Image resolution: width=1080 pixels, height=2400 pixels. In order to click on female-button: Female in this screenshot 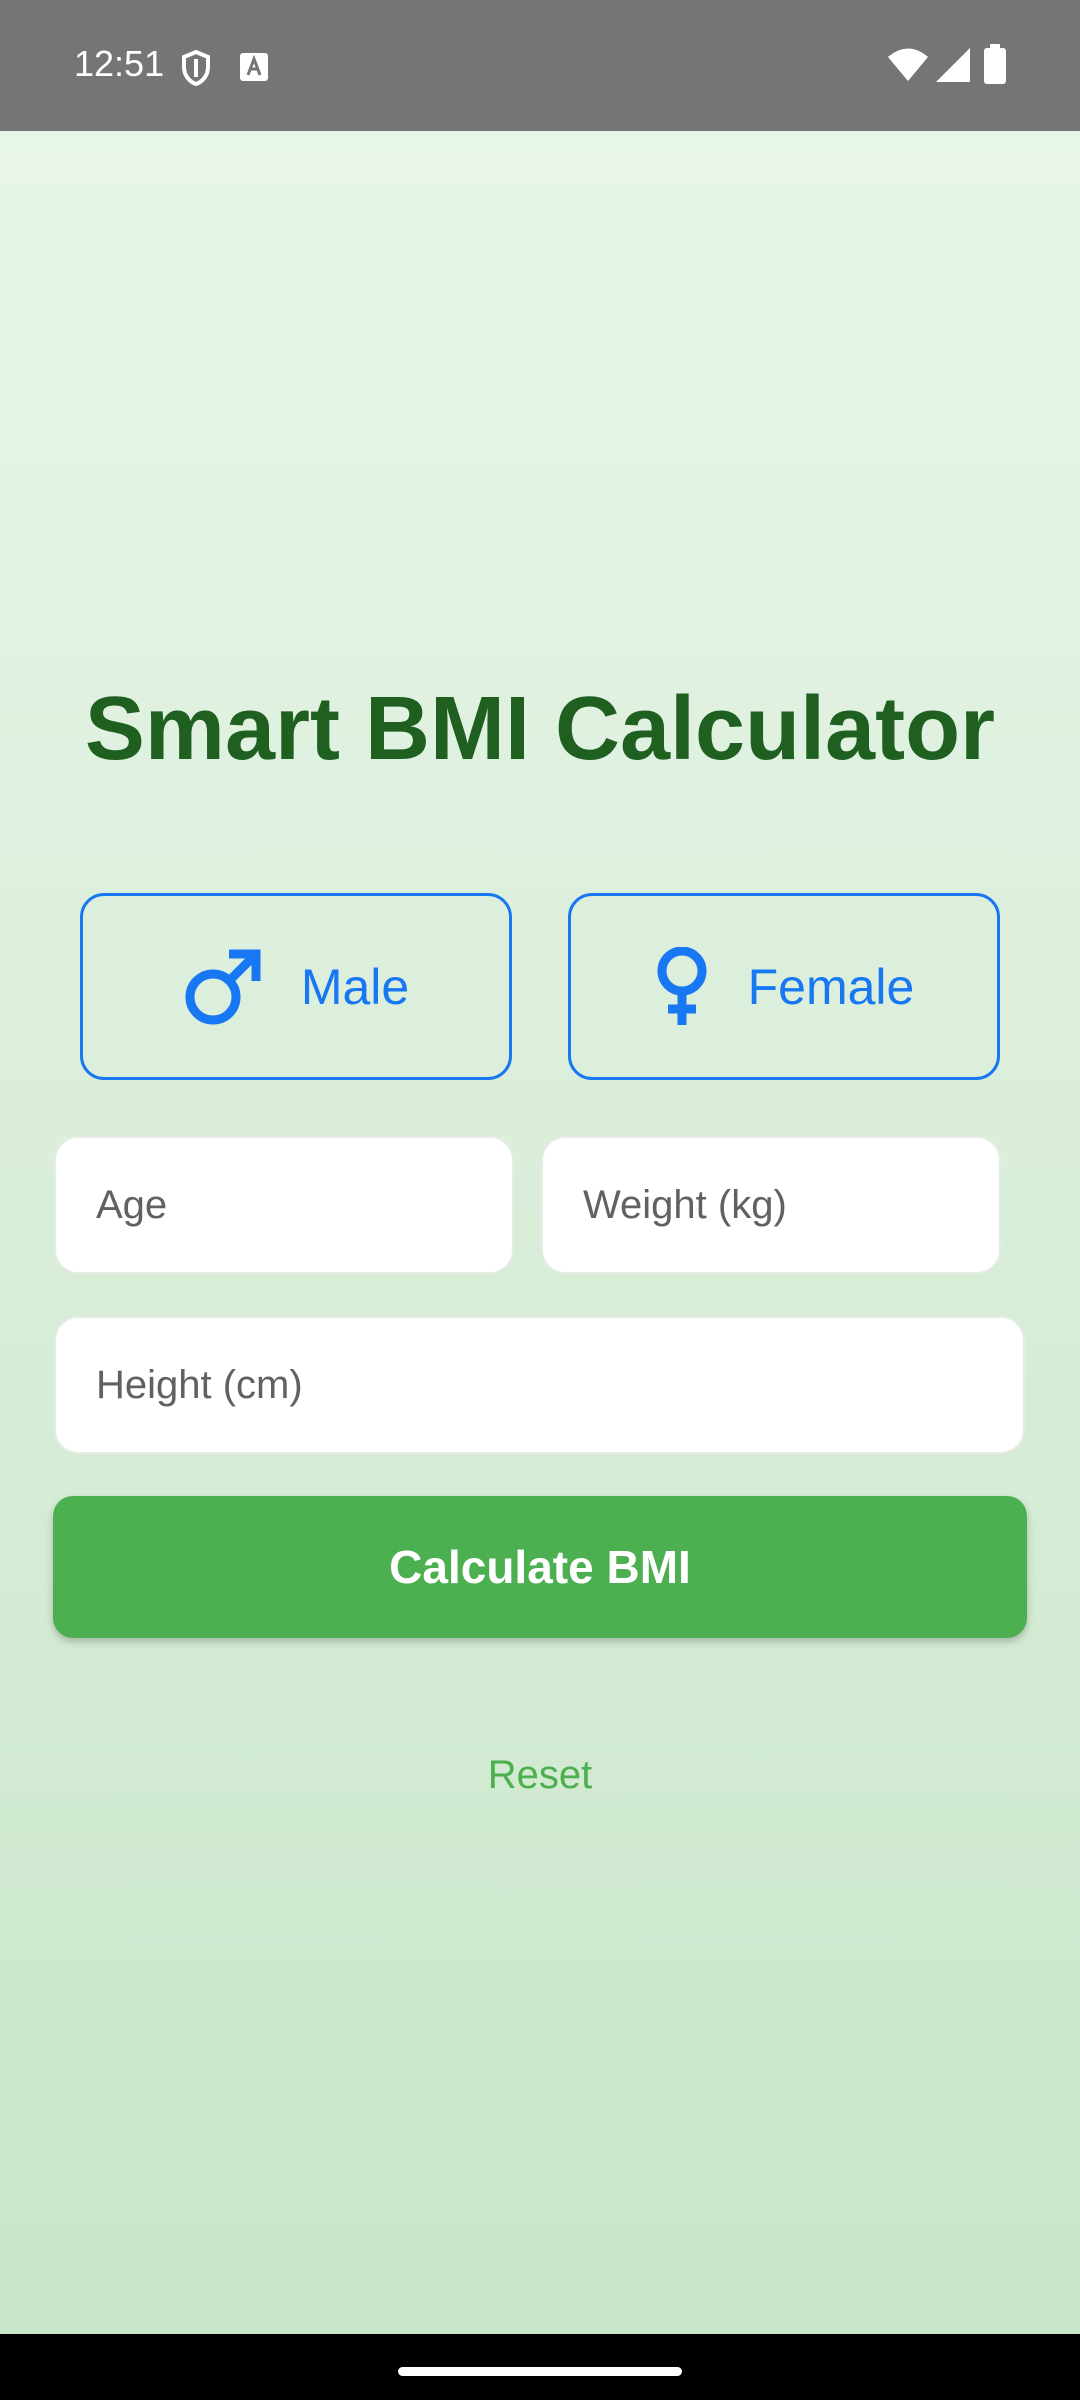, I will do `click(784, 986)`.